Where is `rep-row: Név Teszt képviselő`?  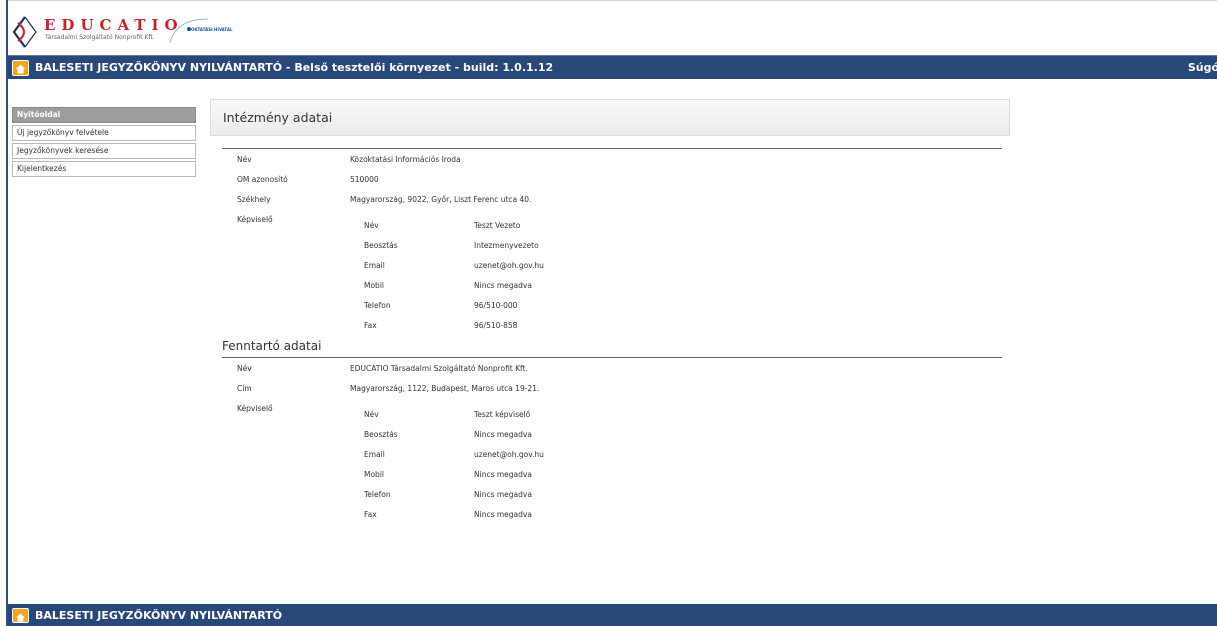
rep-row: Név Teszt képviselő is located at coordinates (612, 414).